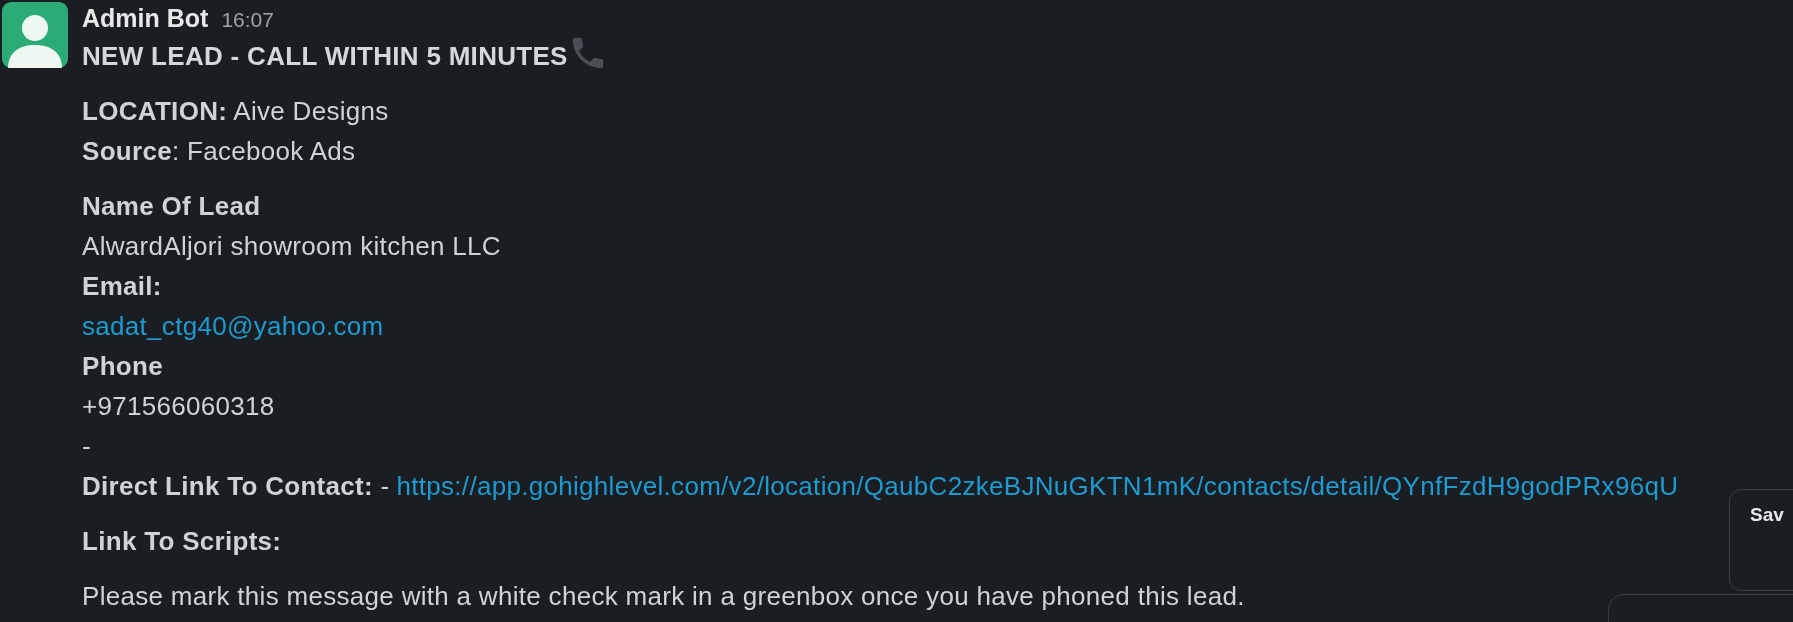 This screenshot has height=622, width=1793. Describe the element at coordinates (219, 151) in the screenshot. I see `message-text: Source: Facebook Ads` at that location.